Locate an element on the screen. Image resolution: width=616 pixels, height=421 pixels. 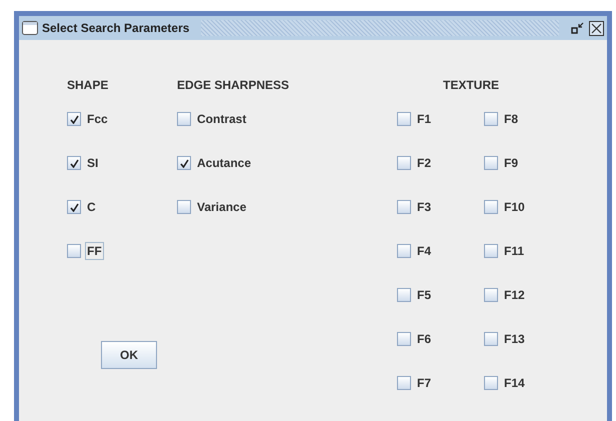
checkbox: F8 is located at coordinates (502, 119).